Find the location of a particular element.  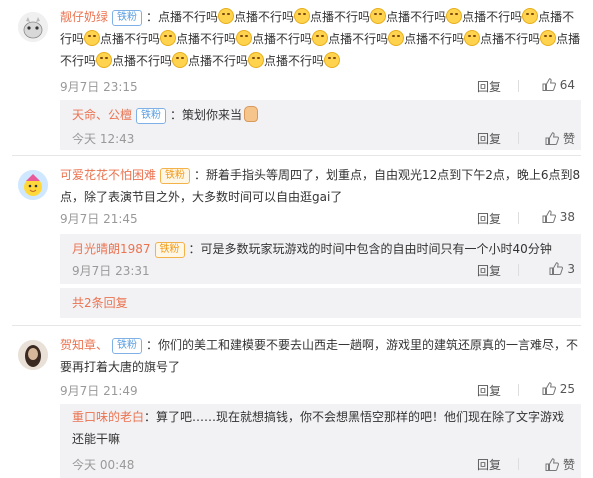

reply-time: 今天 00:48 is located at coordinates (103, 465).